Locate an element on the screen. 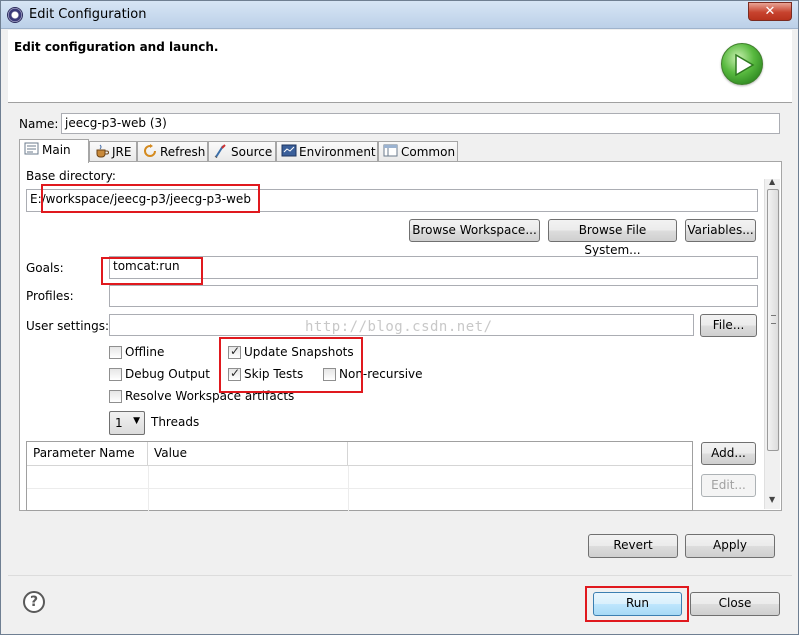 This screenshot has height=635, width=799. goals-label: Goals: is located at coordinates (45, 268).